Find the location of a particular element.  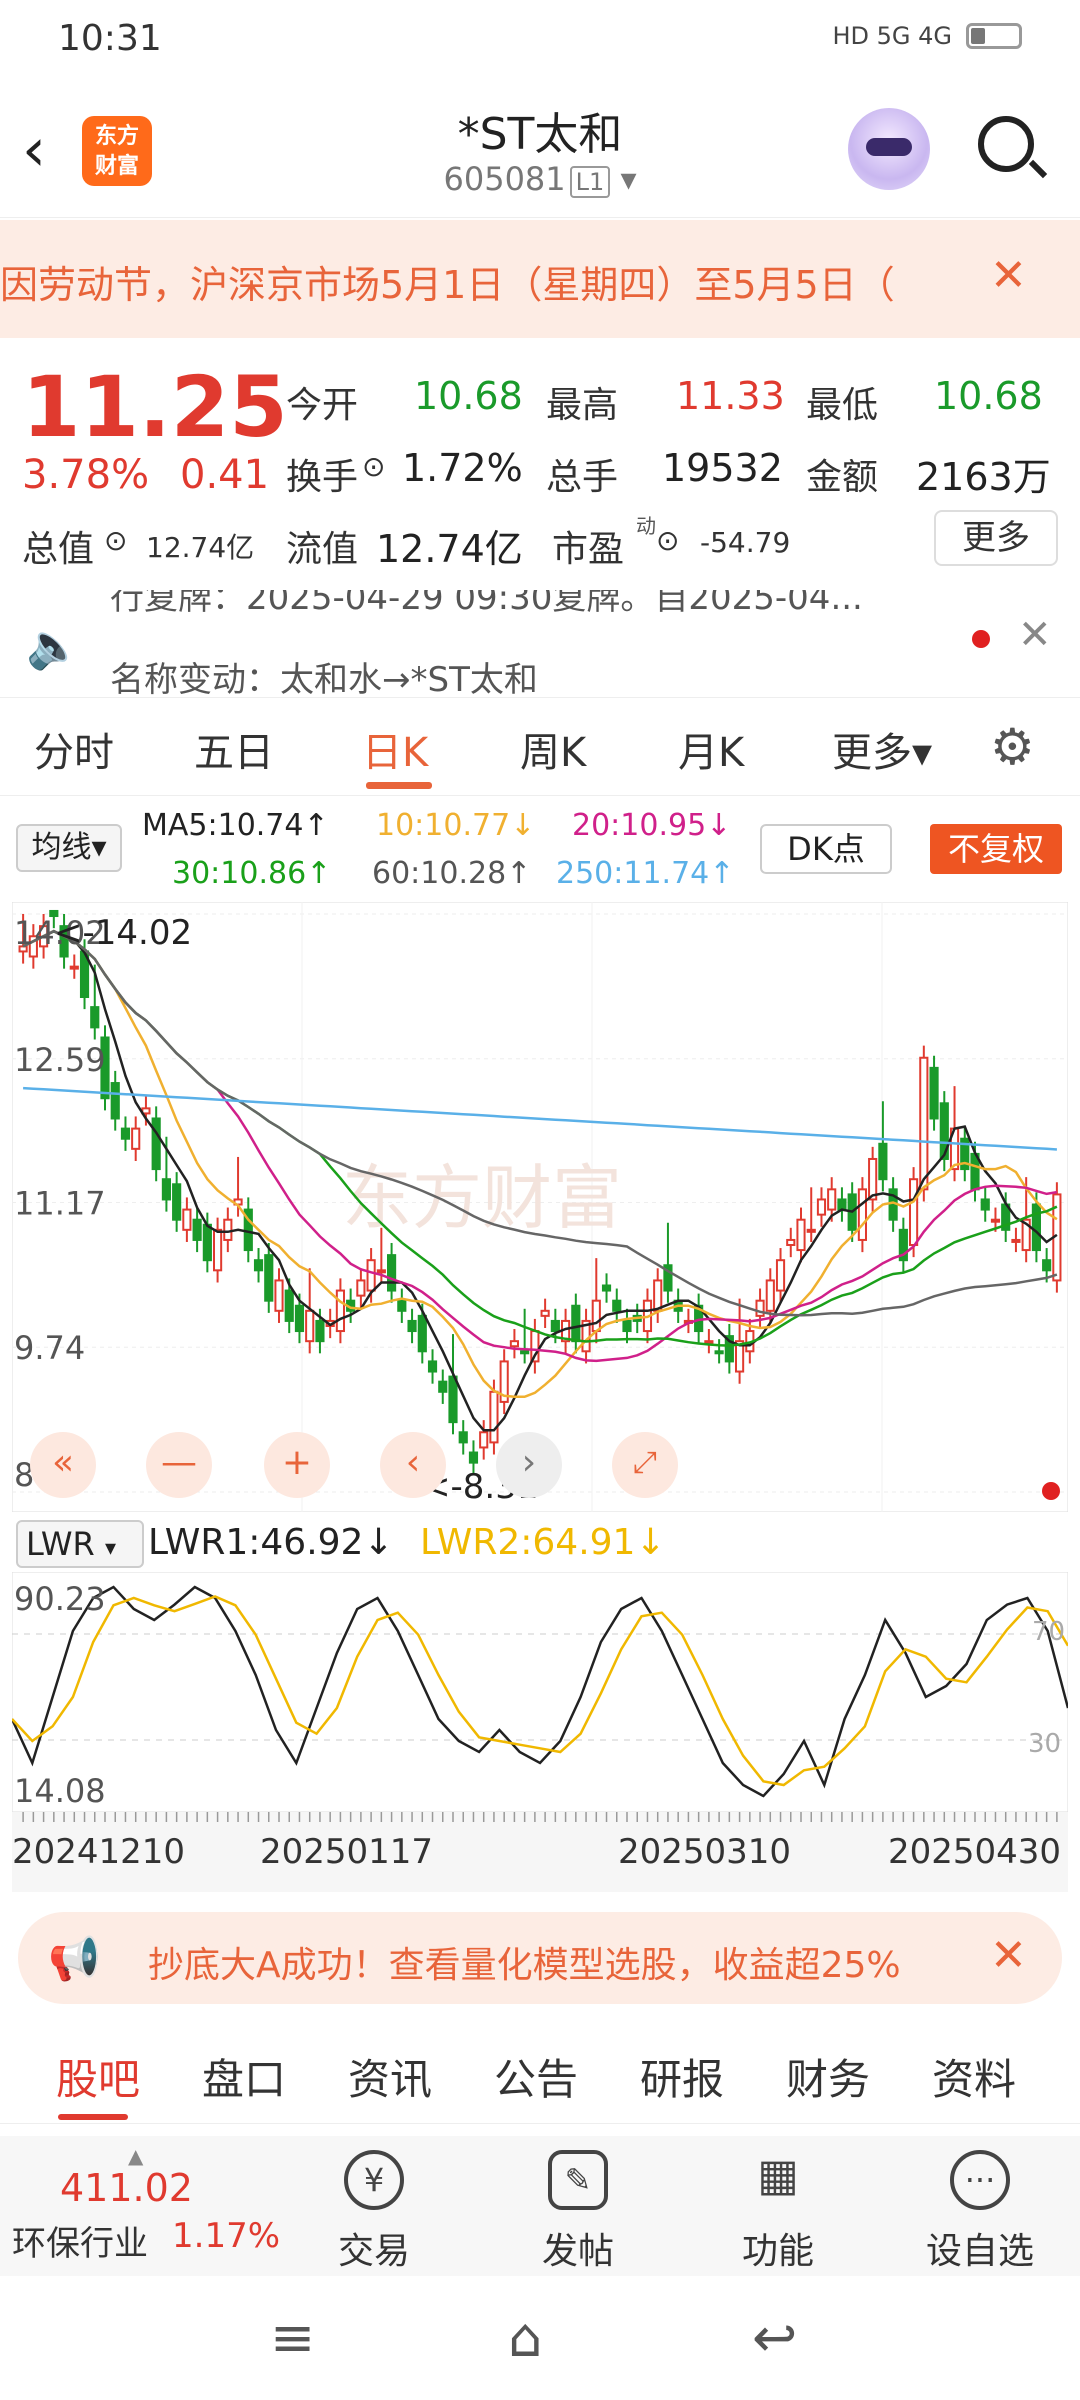

more-dots-icon: ··· is located at coordinates (980, 2180).